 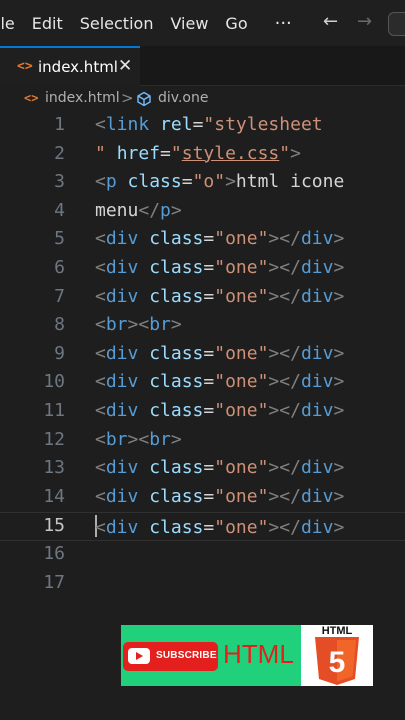 I want to click on line-number: 9, so click(x=59, y=353).